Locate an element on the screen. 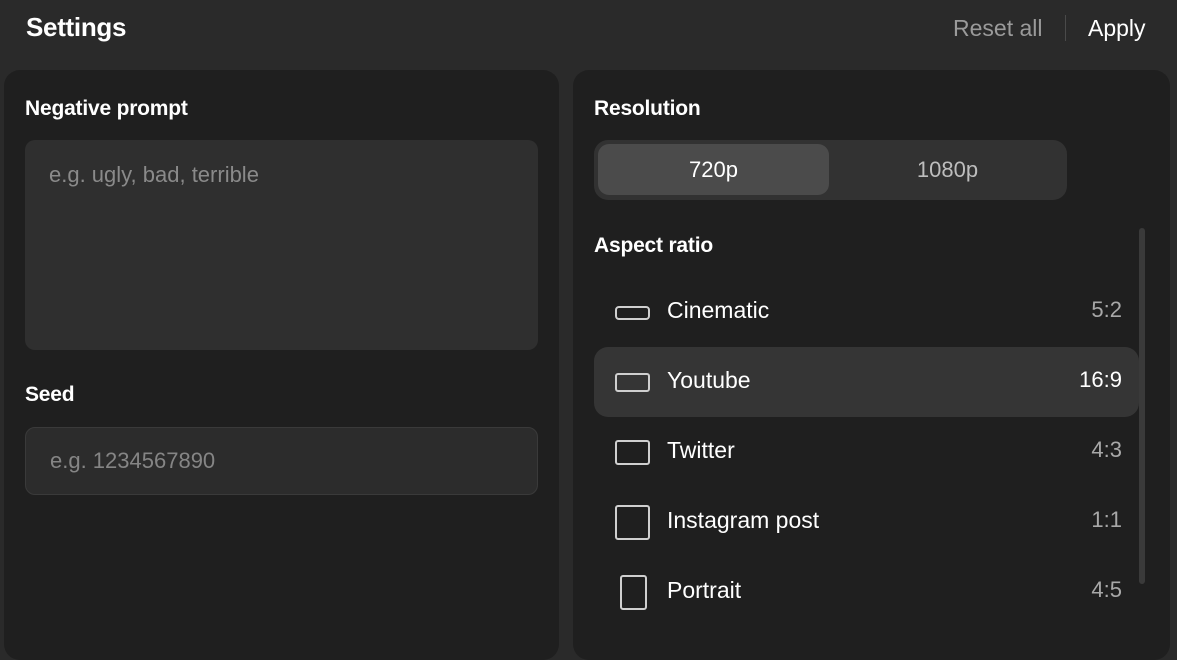  reset-all-button: Reset all is located at coordinates (997, 28).